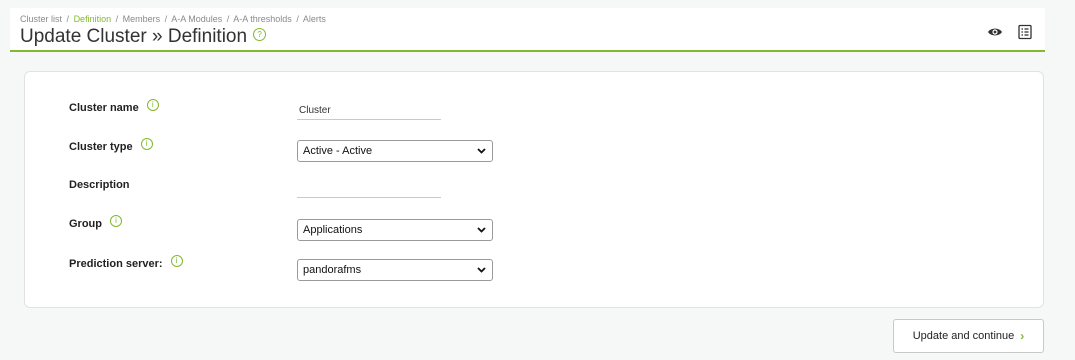 The width and height of the screenshot is (1075, 360). What do you see at coordinates (395, 151) in the screenshot?
I see `cluster-type-select: Active - Active` at bounding box center [395, 151].